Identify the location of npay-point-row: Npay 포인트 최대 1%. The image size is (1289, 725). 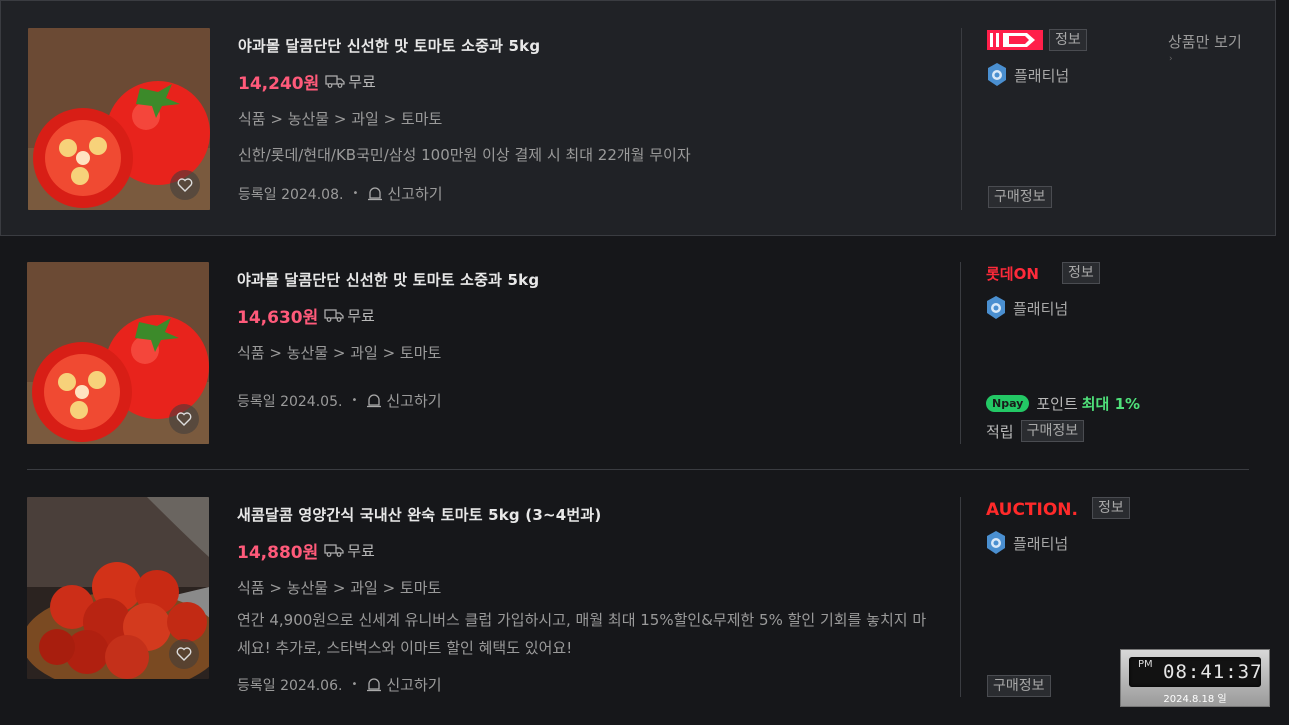
(1063, 403).